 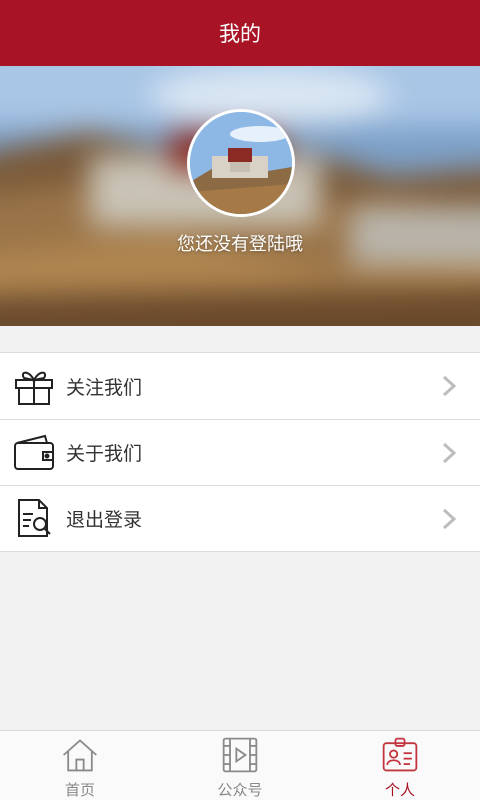 I want to click on menu-item-follow-us: 关注我们, so click(x=240, y=386).